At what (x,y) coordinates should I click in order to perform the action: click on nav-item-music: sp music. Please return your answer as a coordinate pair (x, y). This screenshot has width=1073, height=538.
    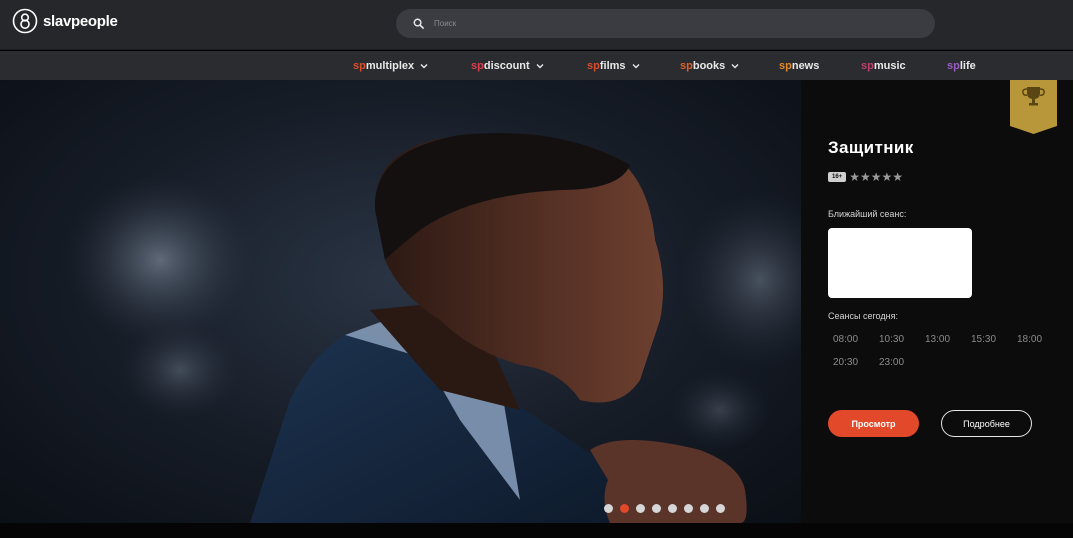
    Looking at the image, I should click on (883, 66).